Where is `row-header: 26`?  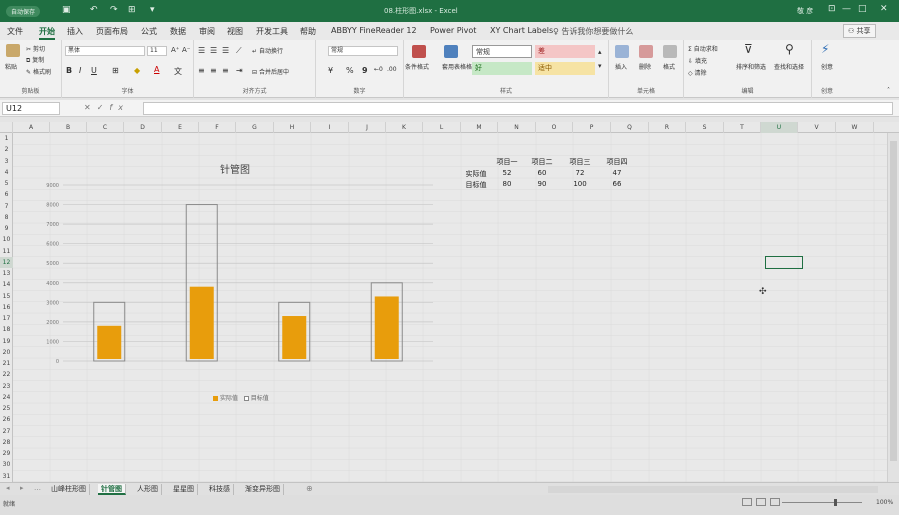 row-header: 26 is located at coordinates (6, 419).